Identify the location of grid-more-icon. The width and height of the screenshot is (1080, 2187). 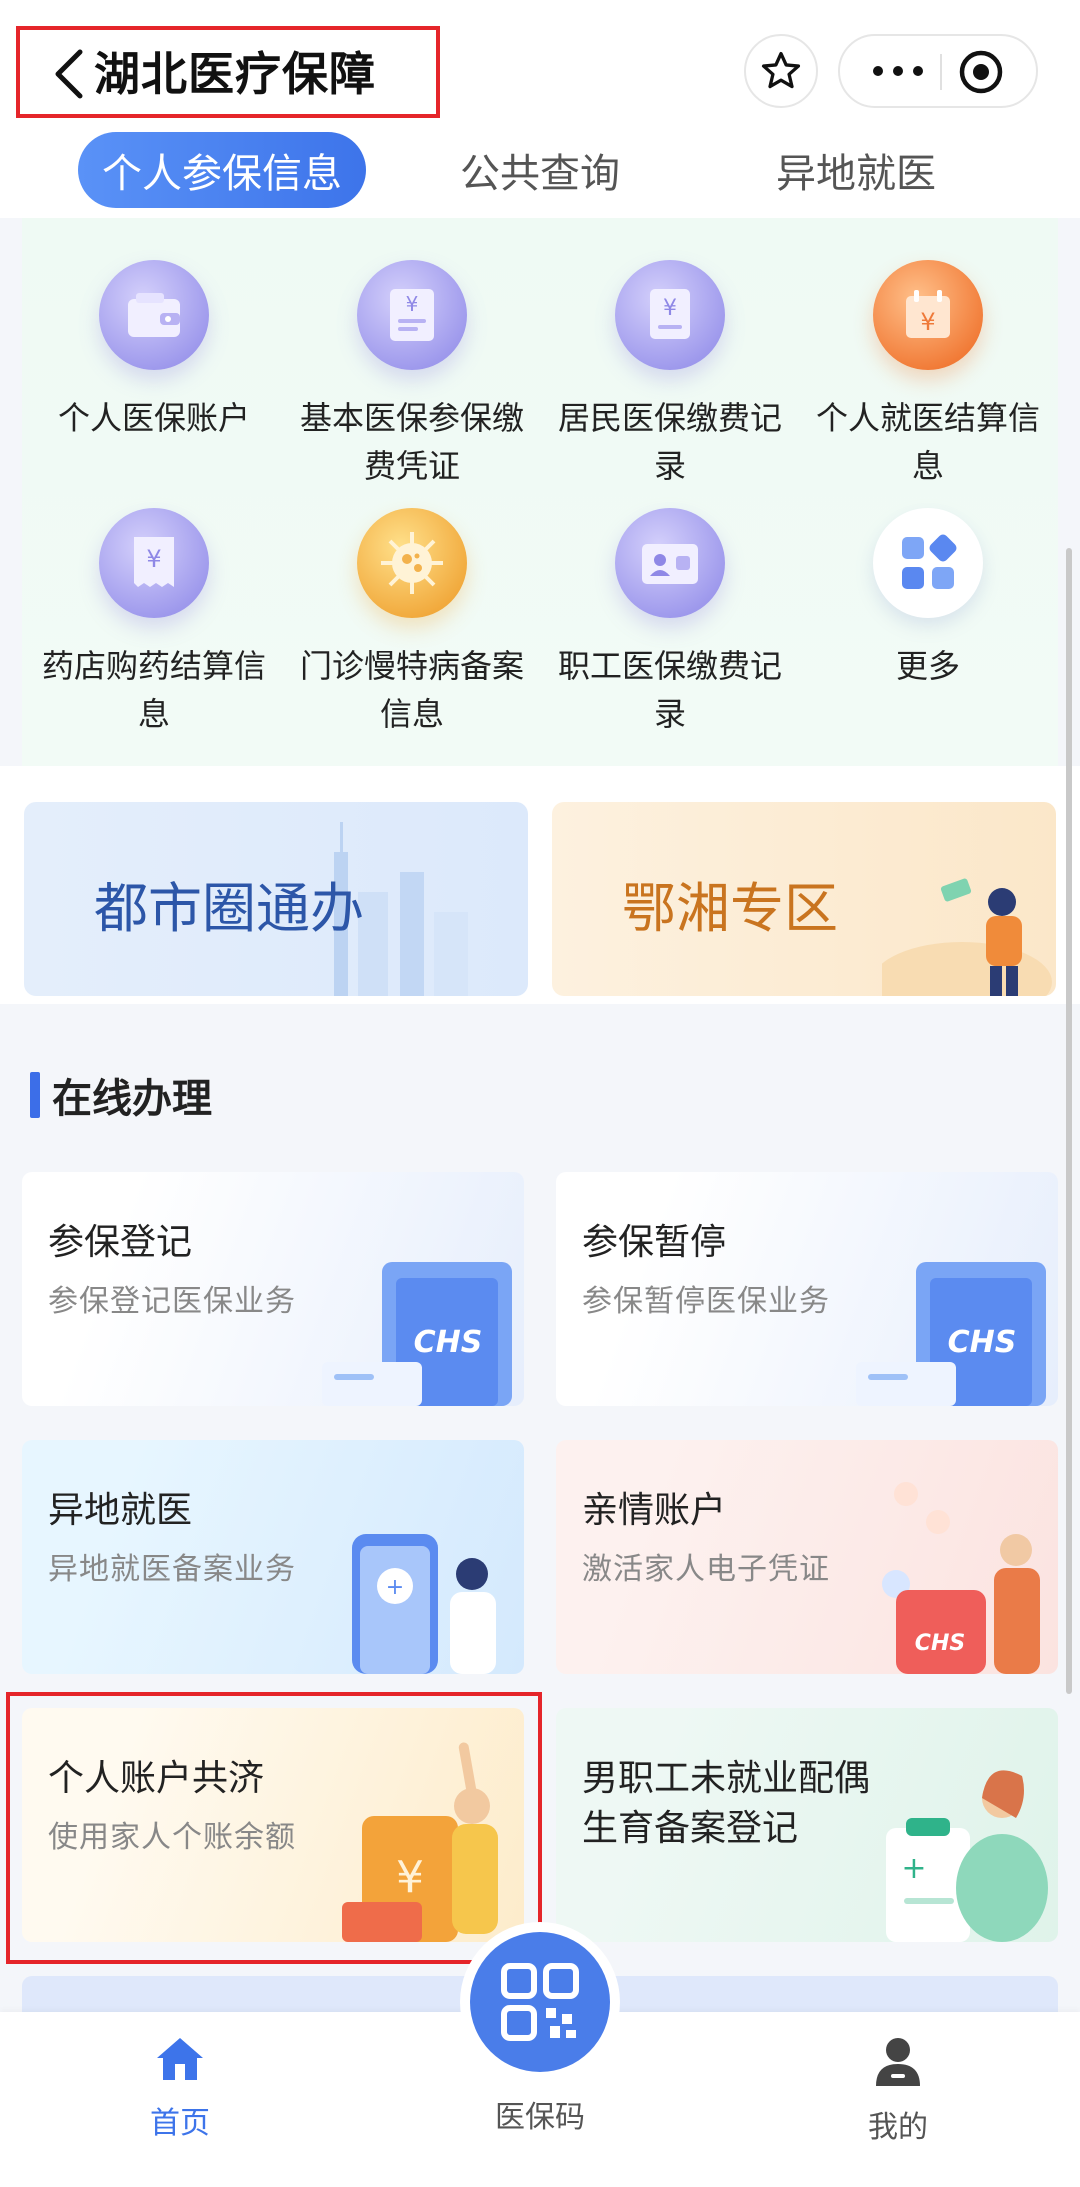
(928, 563).